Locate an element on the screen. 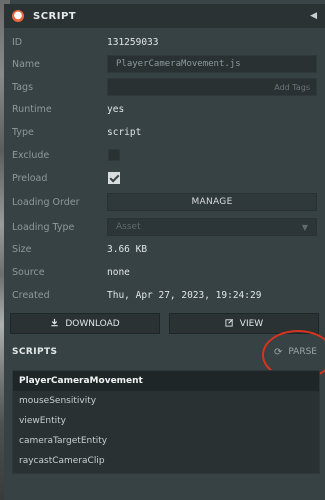 This screenshot has height=500, width=325. source-value: none is located at coordinates (118, 272).